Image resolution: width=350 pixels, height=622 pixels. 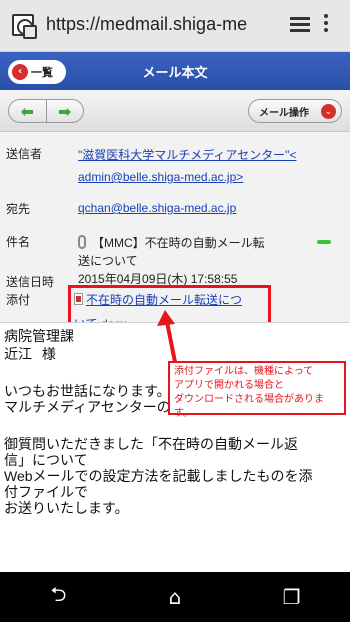 I want to click on page-title: メール本文, so click(x=175, y=73).